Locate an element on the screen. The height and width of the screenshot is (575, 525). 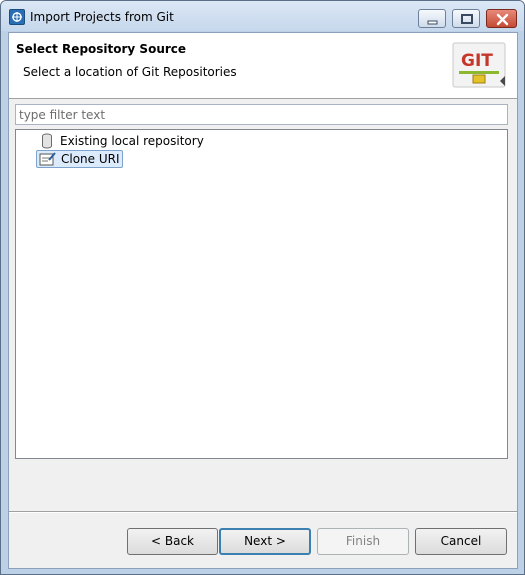
button-bar-separator is located at coordinates (263, 512).